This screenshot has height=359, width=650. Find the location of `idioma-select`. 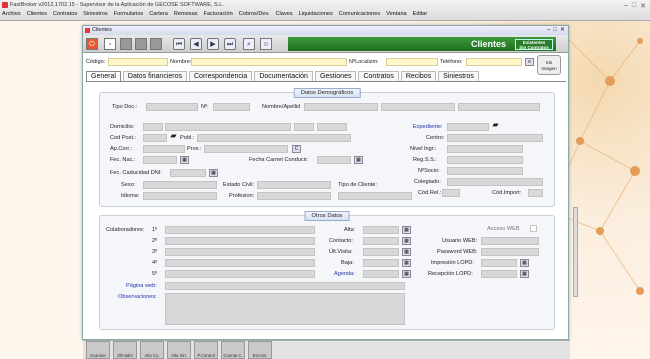

idioma-select is located at coordinates (180, 196).